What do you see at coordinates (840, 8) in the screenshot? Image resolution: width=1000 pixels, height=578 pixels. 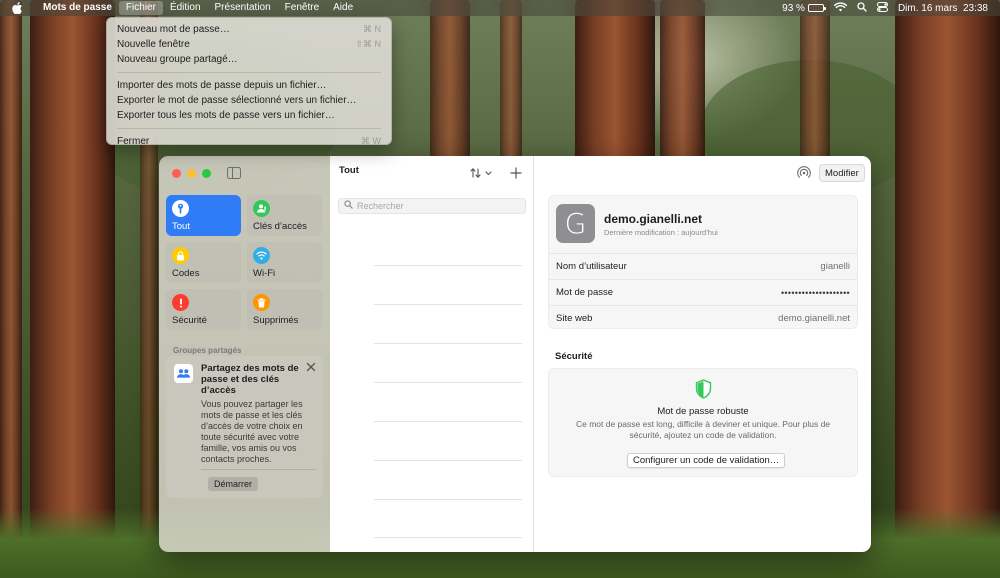 I see `wifi-status-icon` at bounding box center [840, 8].